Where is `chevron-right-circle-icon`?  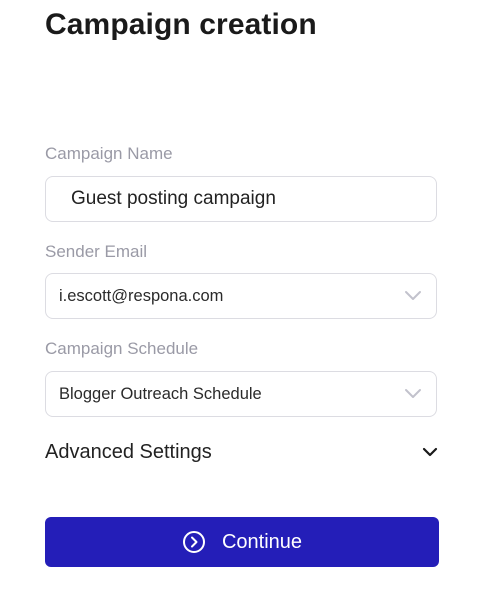 chevron-right-circle-icon is located at coordinates (194, 542).